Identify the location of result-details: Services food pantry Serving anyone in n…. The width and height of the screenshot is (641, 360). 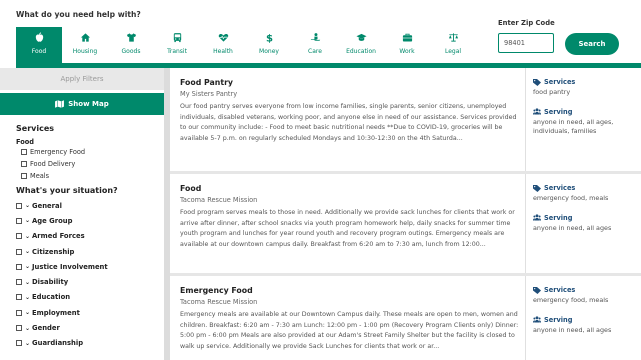
(583, 119).